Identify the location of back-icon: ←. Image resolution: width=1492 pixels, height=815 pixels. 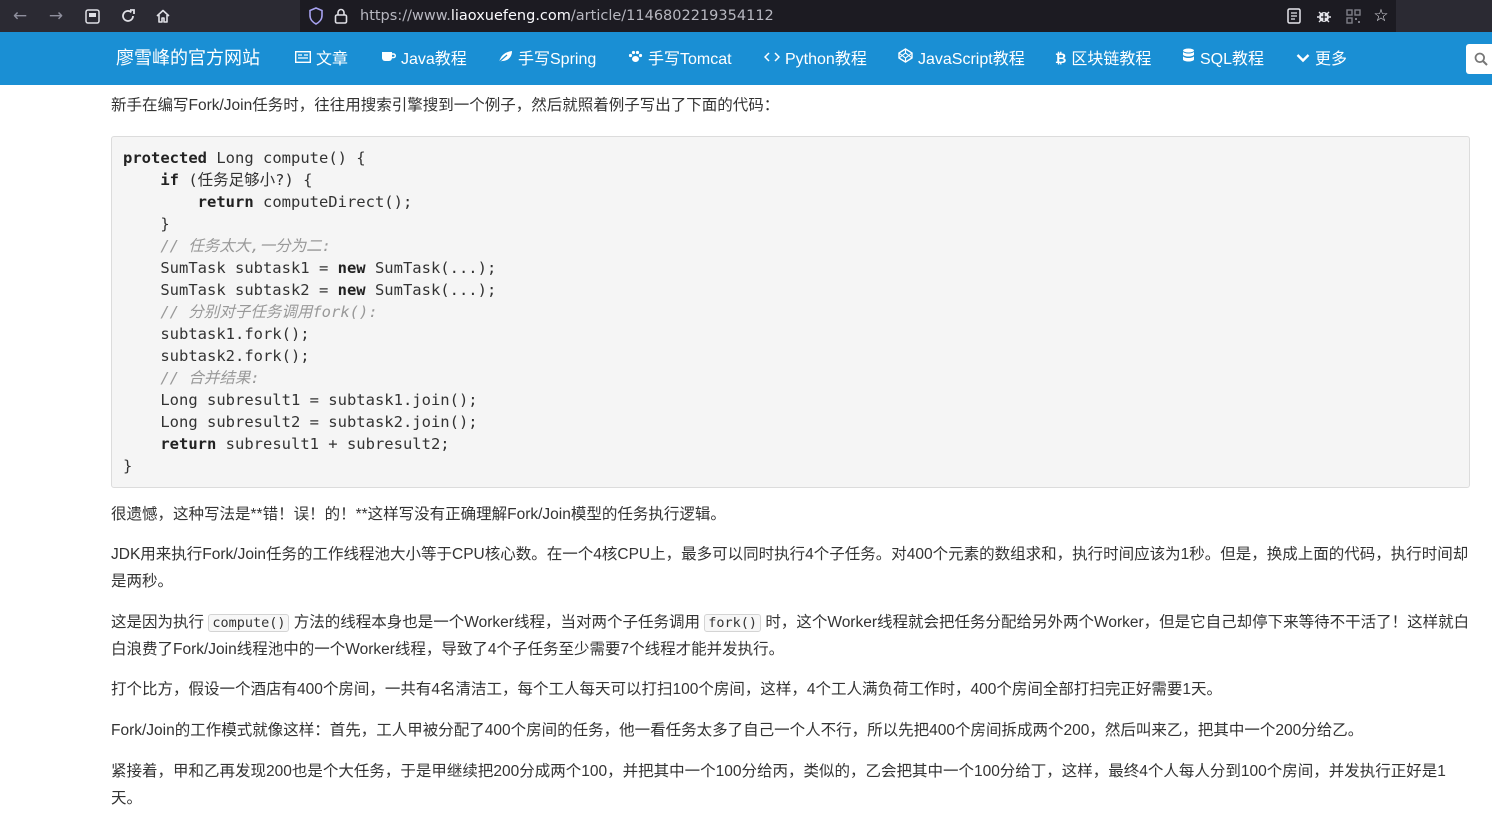
(20, 16).